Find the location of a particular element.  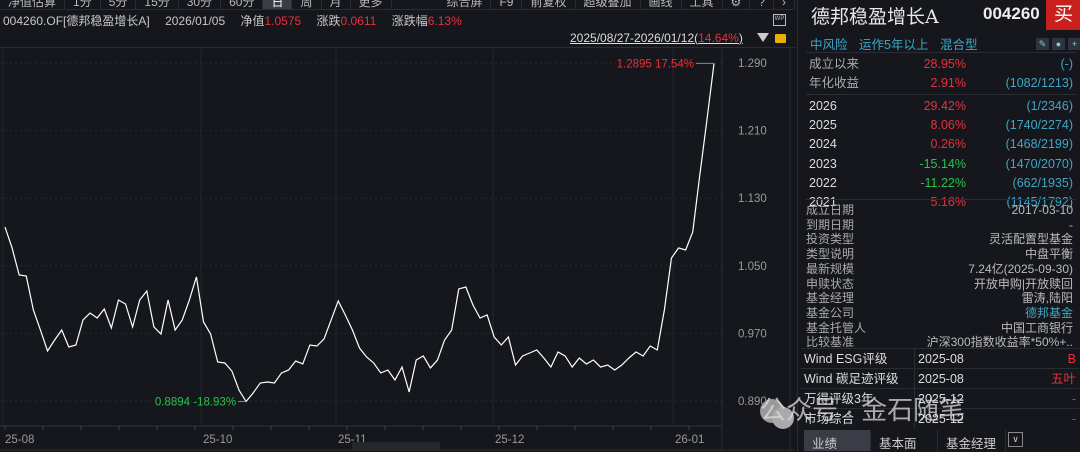

toolbar-item: 30分 is located at coordinates (200, 4).